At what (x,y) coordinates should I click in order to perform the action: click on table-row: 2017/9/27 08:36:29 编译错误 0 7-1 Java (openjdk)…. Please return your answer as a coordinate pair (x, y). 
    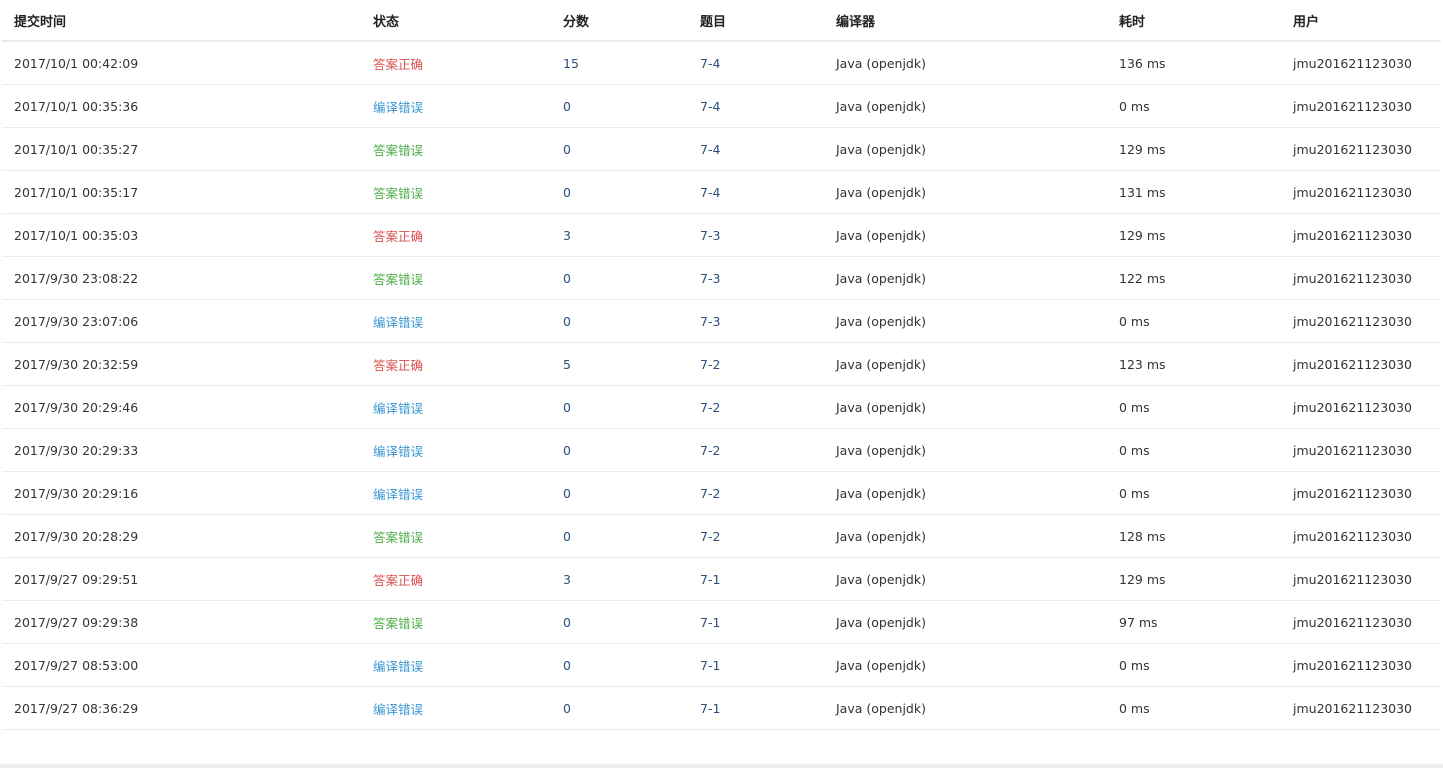
    Looking at the image, I should click on (721, 708).